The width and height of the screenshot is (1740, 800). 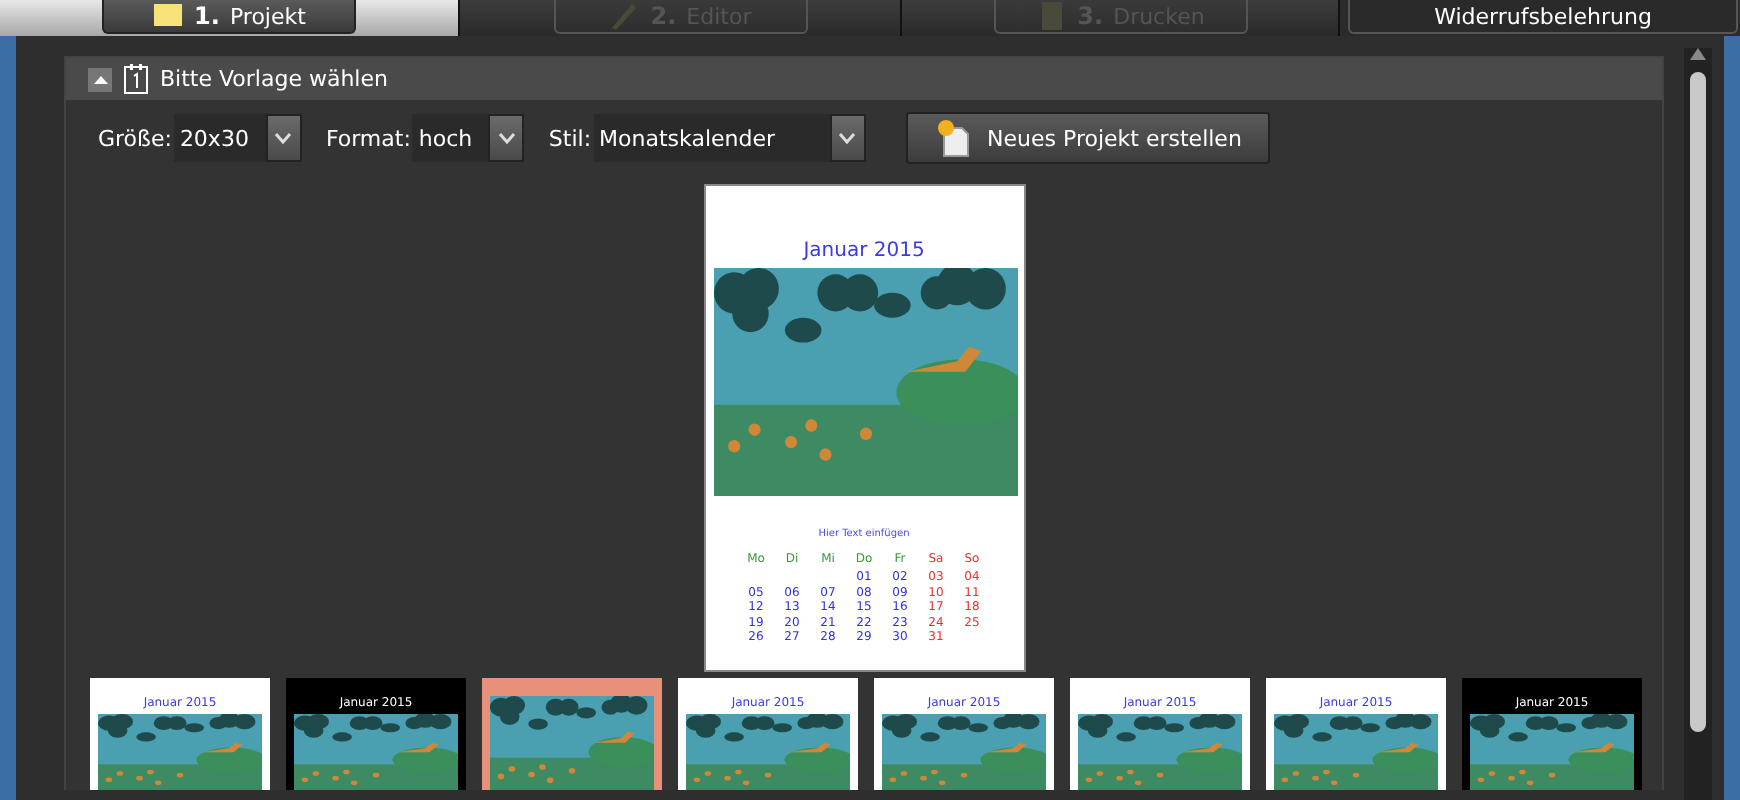 What do you see at coordinates (1543, 17) in the screenshot?
I see `withdrawal-info-button: Widerrufsbelehrung` at bounding box center [1543, 17].